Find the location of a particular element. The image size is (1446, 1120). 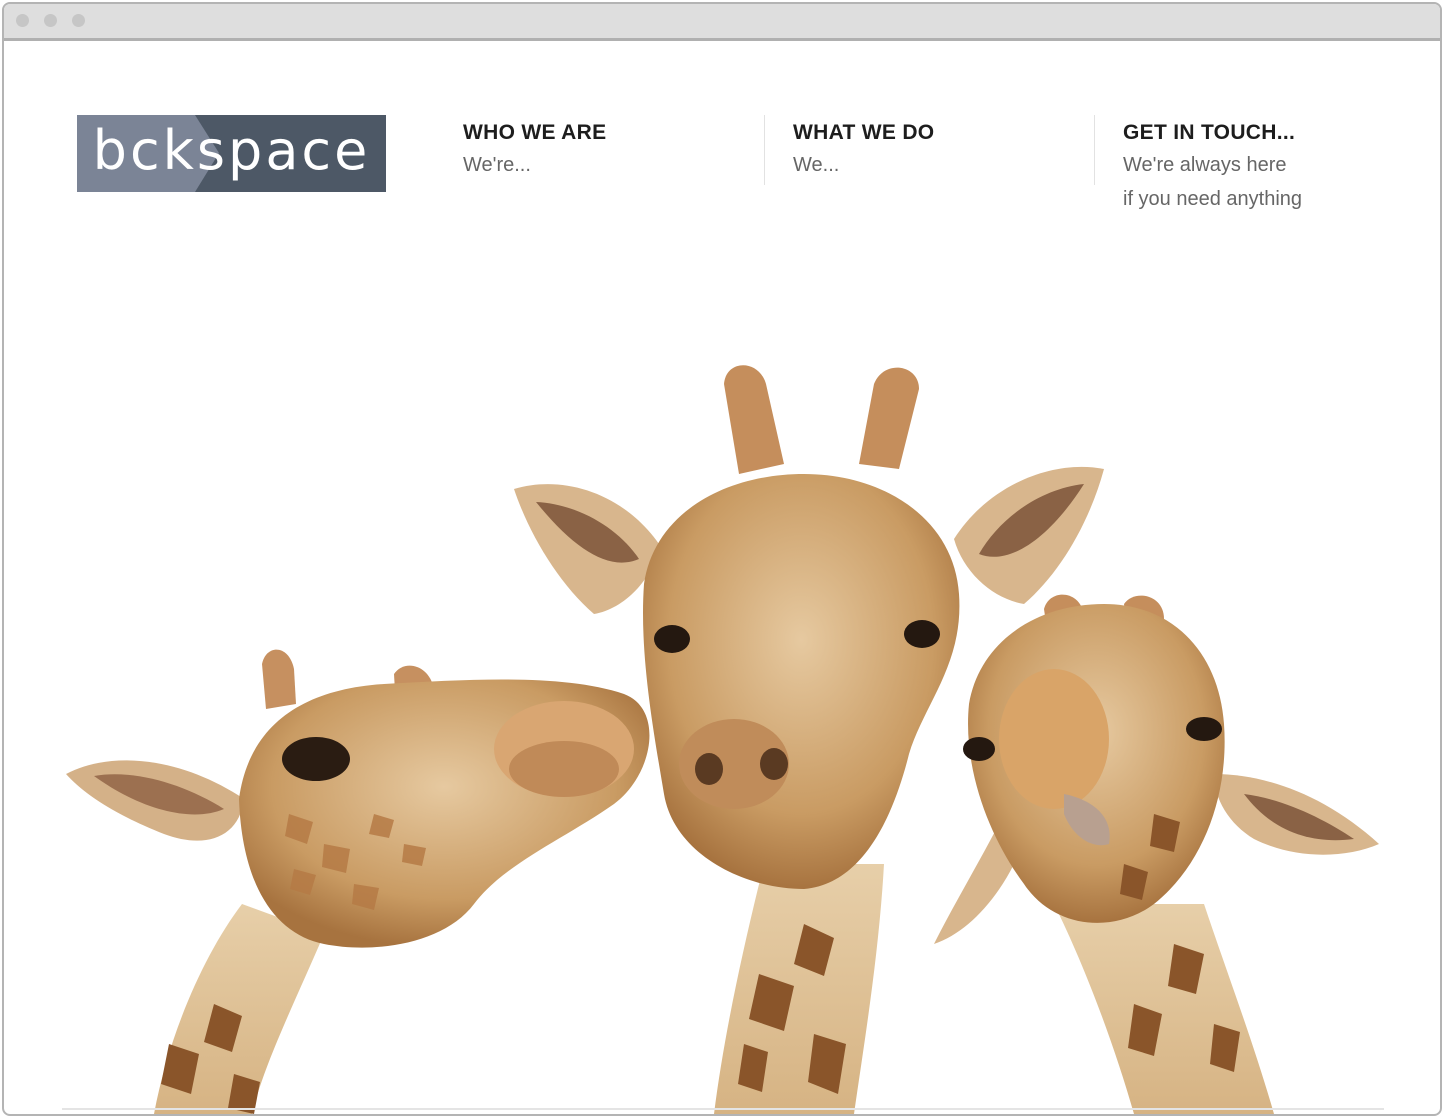

minimize-window-icon is located at coordinates (50, 20).